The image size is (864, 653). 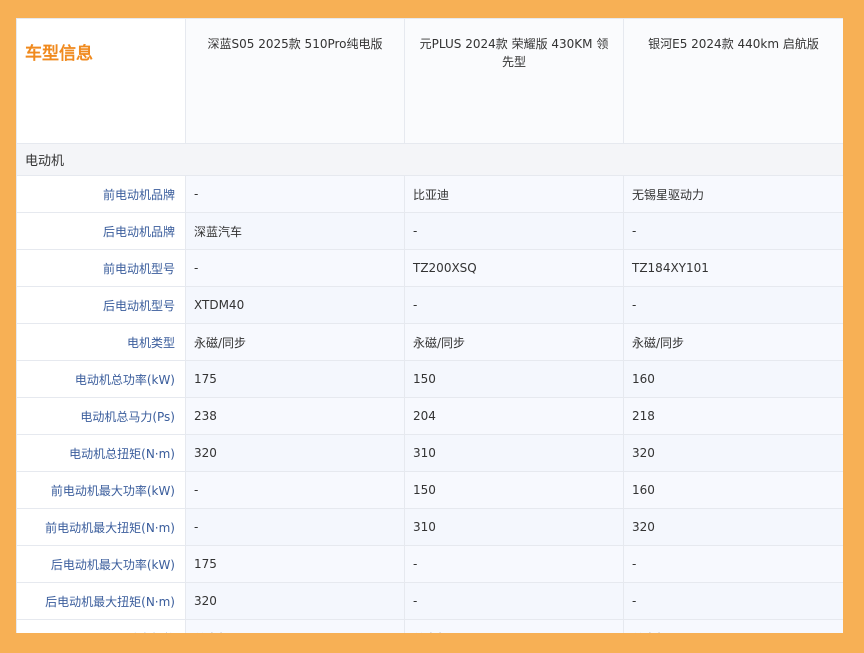 I want to click on car-name-1: 深蓝S05 2025款 510Pro纯电版, so click(x=295, y=81).